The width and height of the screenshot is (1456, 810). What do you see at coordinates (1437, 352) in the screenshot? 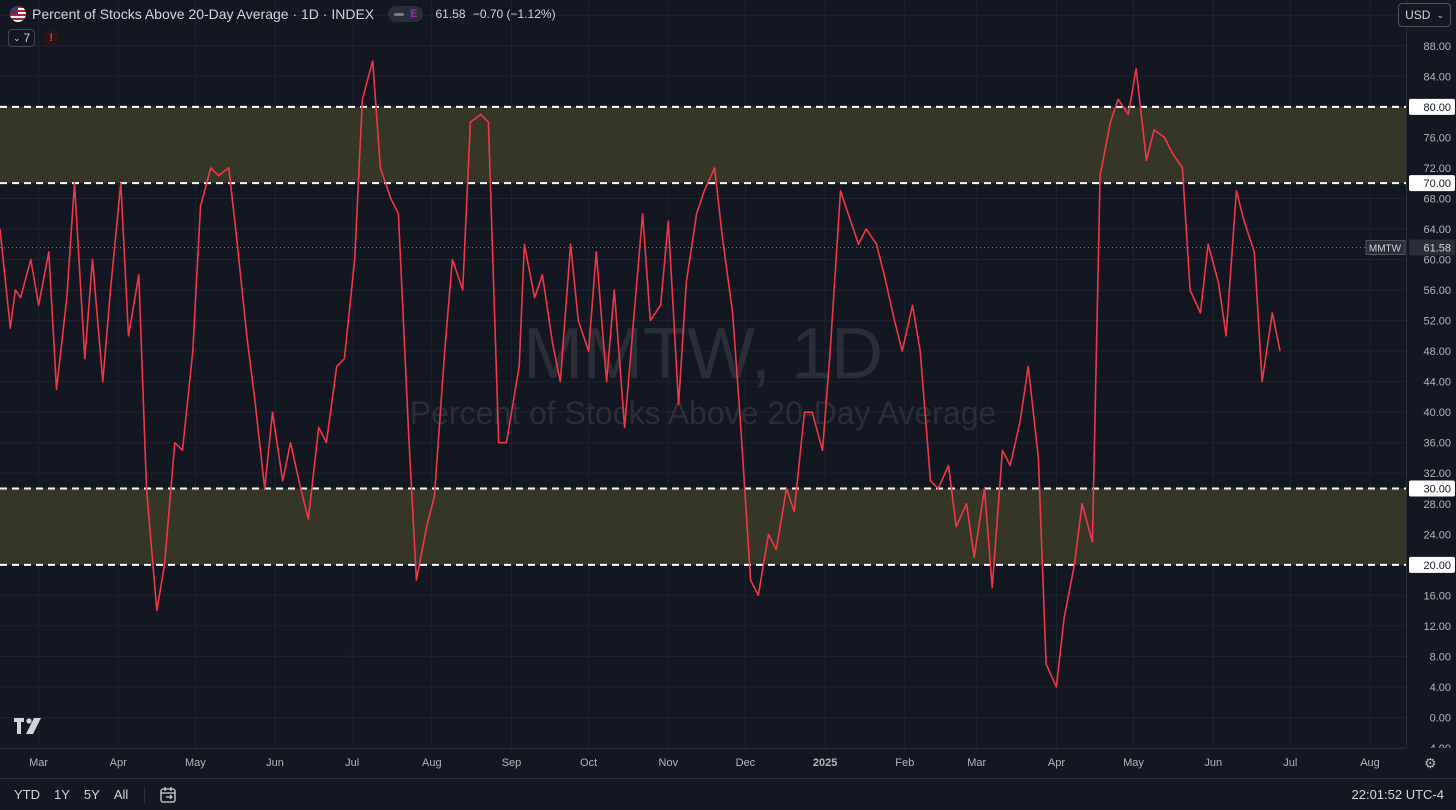
I see `y-tick-label: 48.00` at bounding box center [1437, 352].